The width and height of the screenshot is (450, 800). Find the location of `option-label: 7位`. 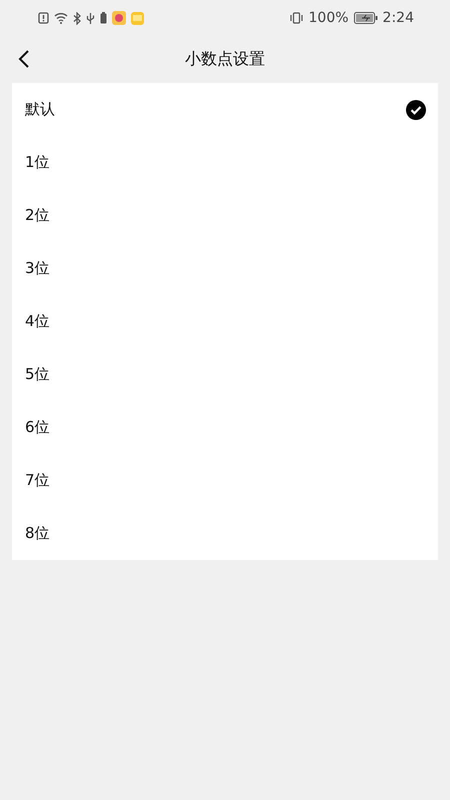

option-label: 7位 is located at coordinates (37, 480).